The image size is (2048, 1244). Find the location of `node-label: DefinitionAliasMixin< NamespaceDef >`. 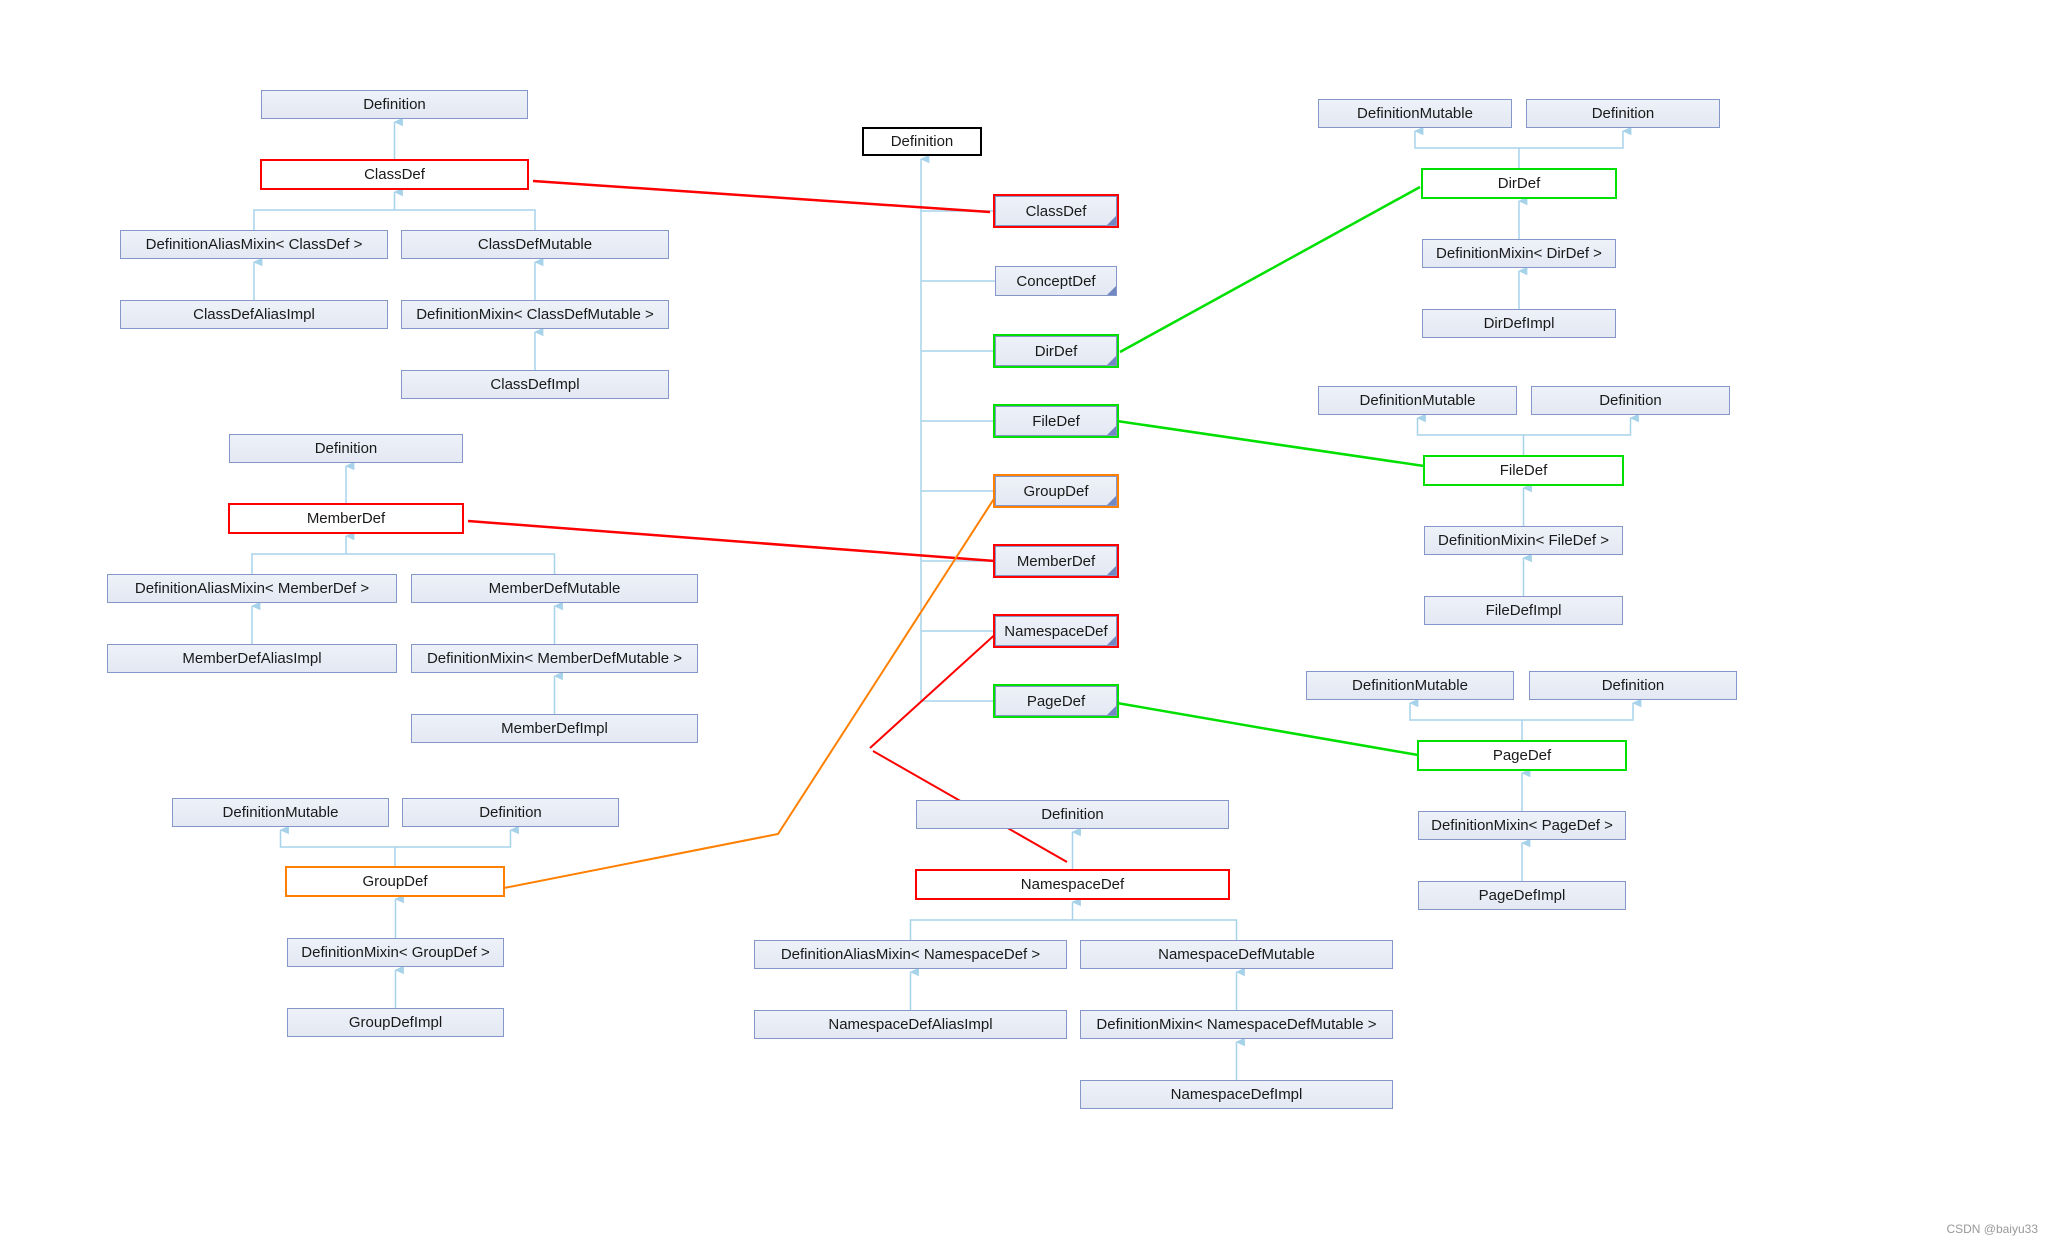

node-label: DefinitionAliasMixin< NamespaceDef > is located at coordinates (910, 954).